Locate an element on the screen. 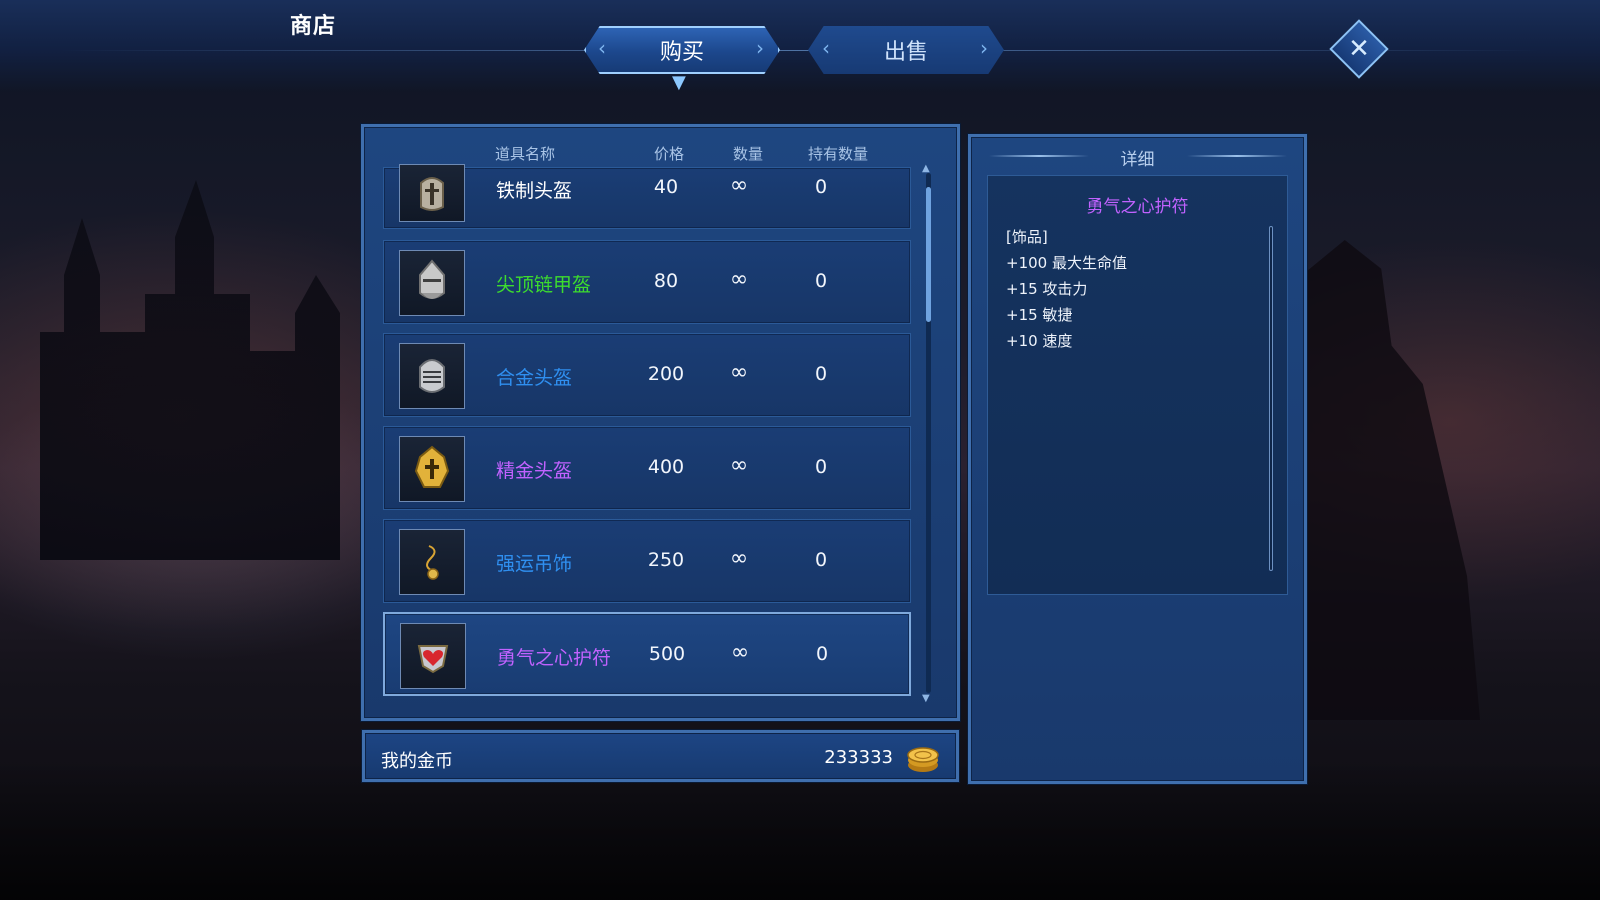 This screenshot has height=900, width=1600. item-name: 铁制头盔 is located at coordinates (534, 191).